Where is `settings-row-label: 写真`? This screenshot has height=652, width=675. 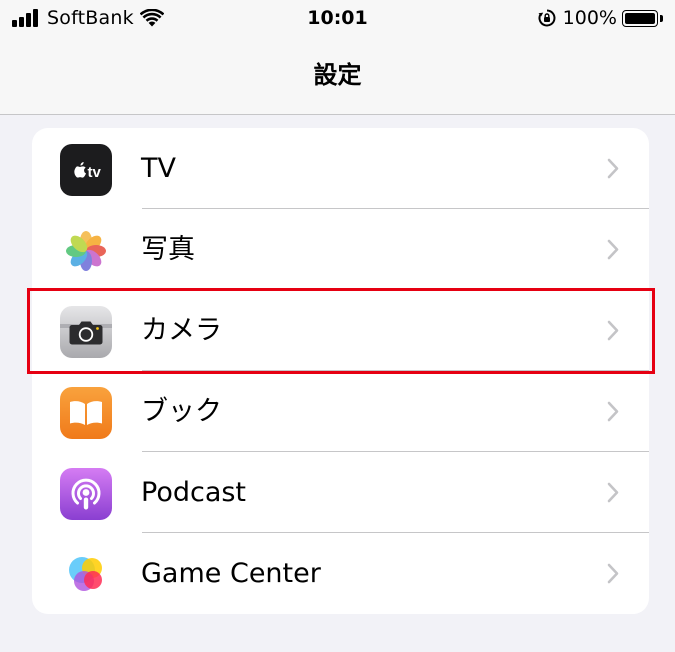 settings-row-label: 写真 is located at coordinates (168, 249).